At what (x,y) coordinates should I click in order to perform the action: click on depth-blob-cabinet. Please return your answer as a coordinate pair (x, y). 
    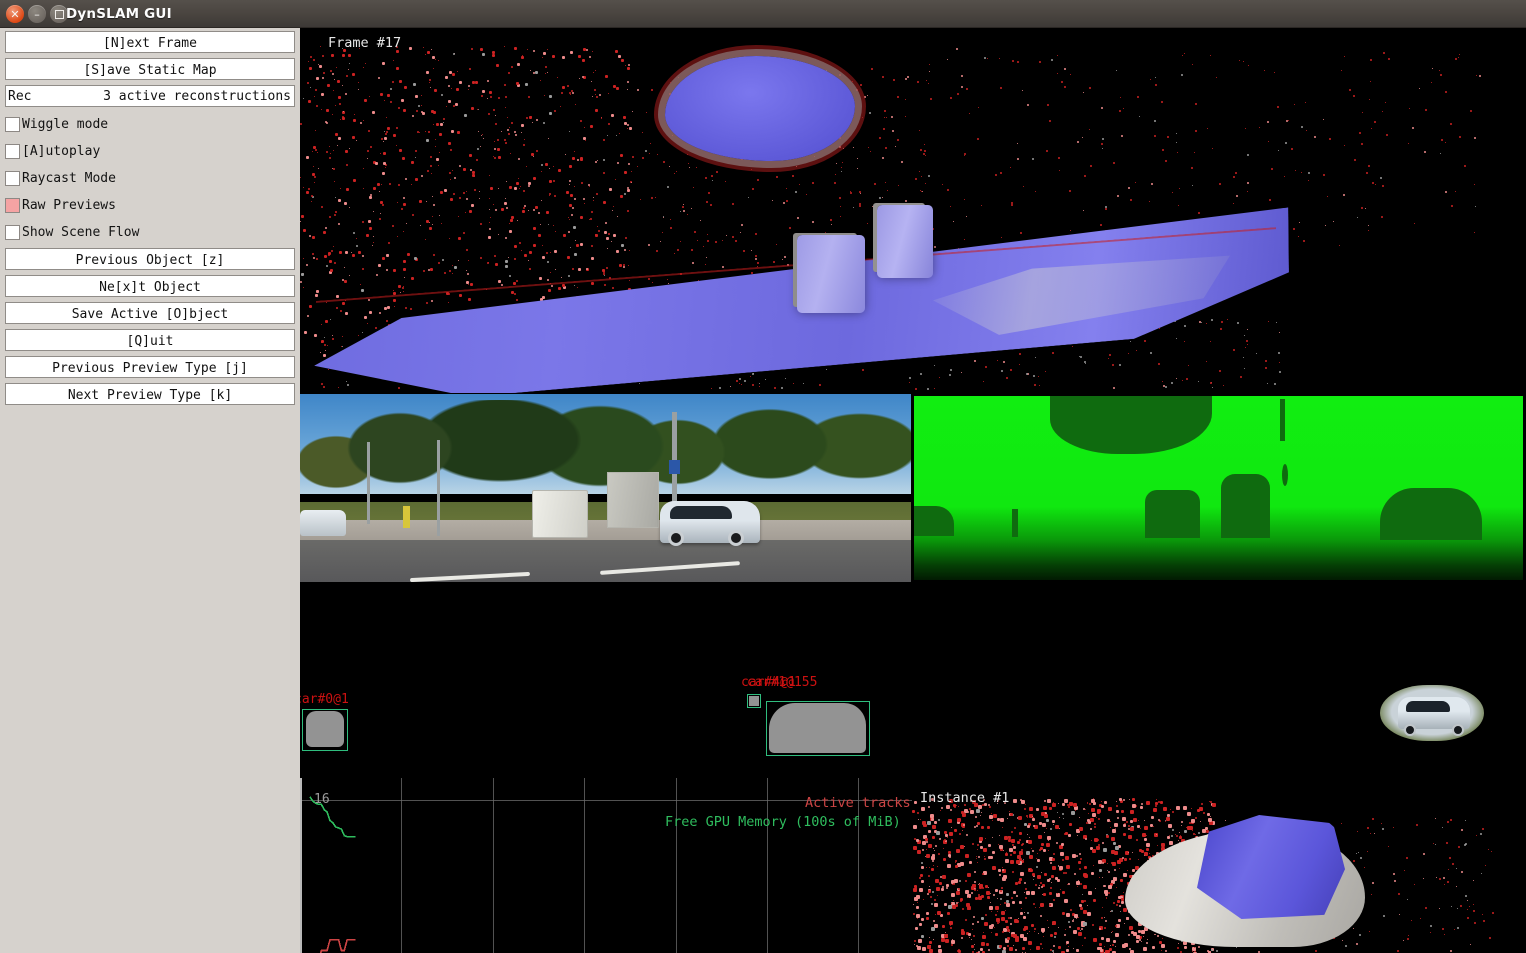
    Looking at the image, I should click on (1245, 506).